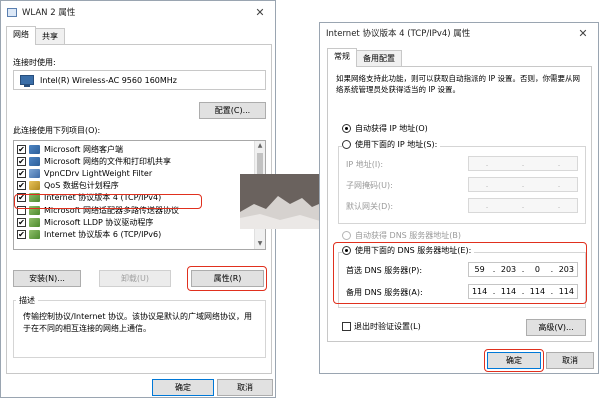 The image size is (600, 398). Describe the element at coordinates (462, 280) in the screenshot. I see `dns-group` at that location.